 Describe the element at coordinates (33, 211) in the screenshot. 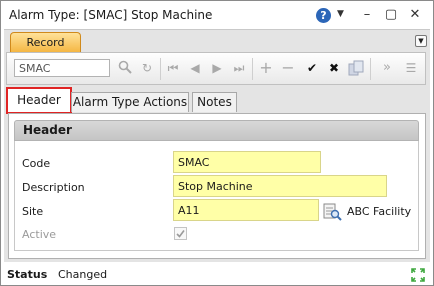

I see `site-label: Site` at that location.